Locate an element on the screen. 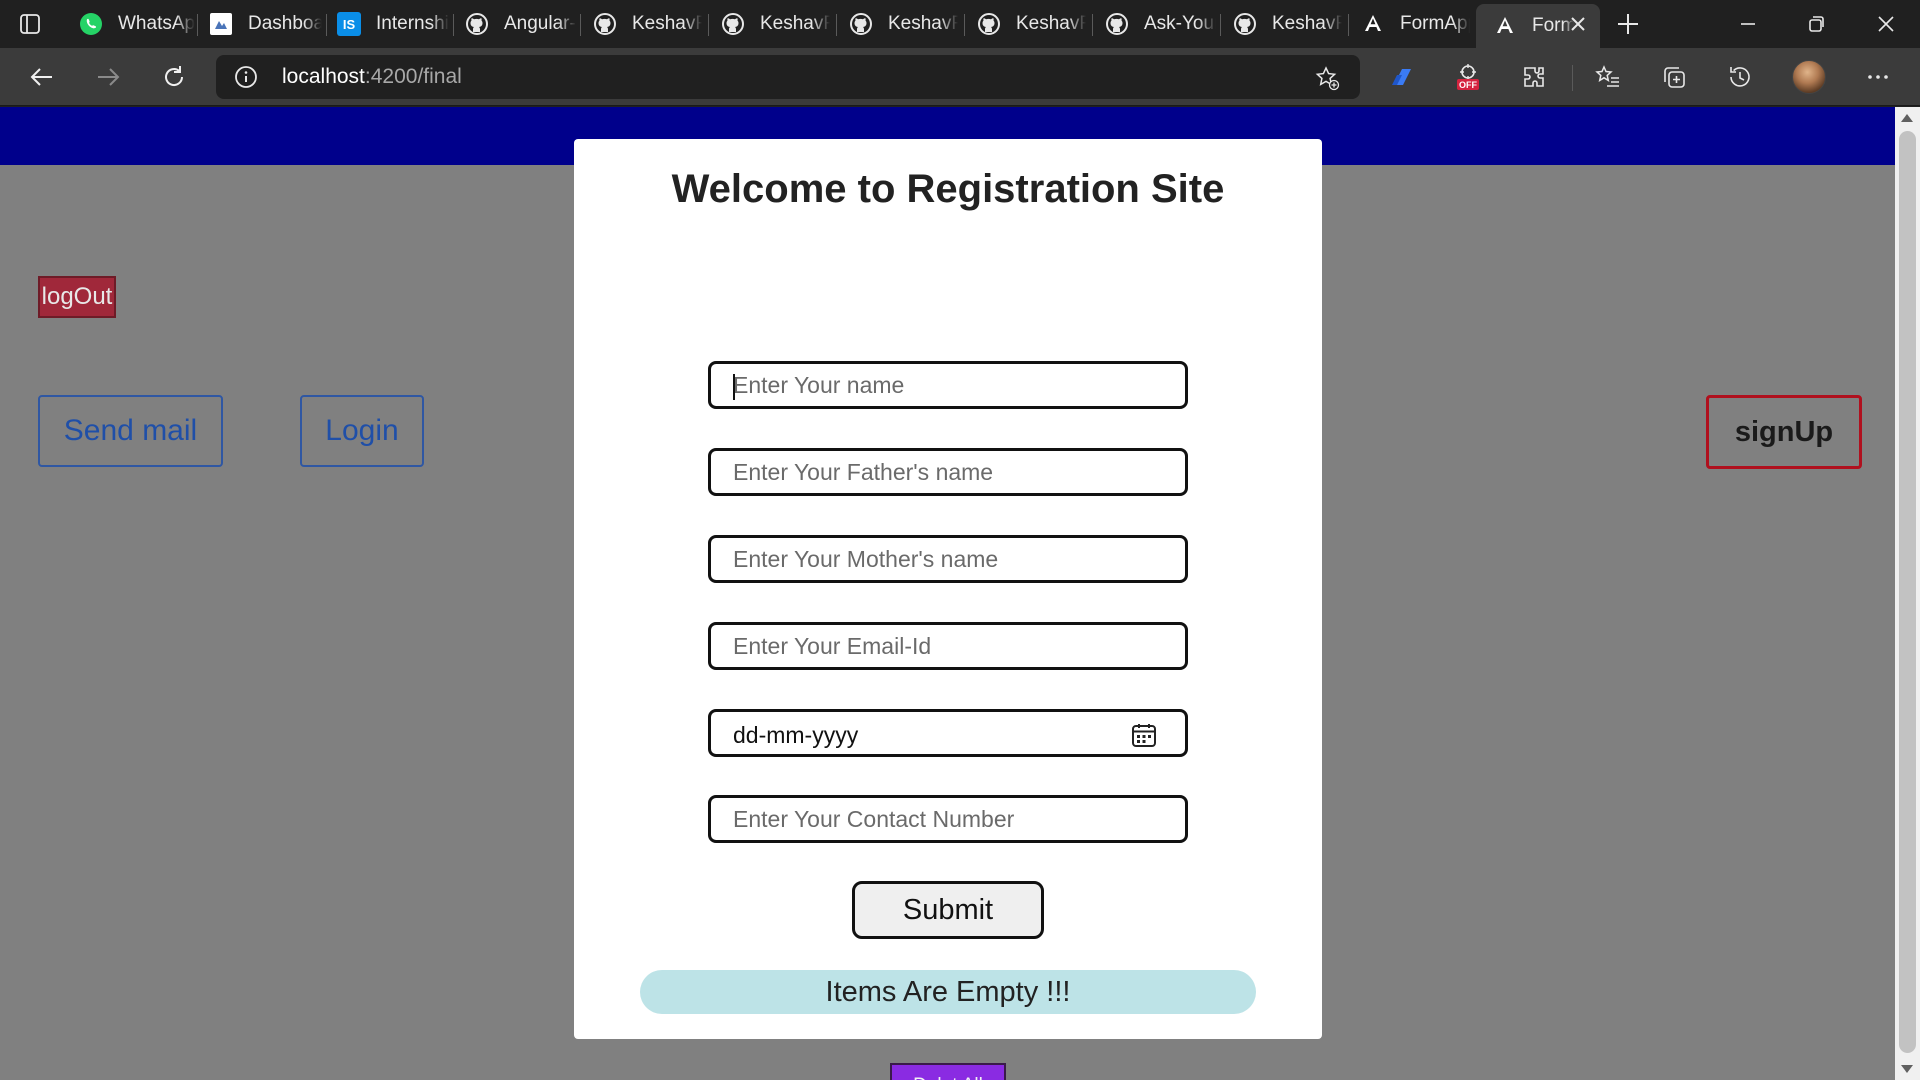  svg-text: IS is located at coordinates (349, 24).